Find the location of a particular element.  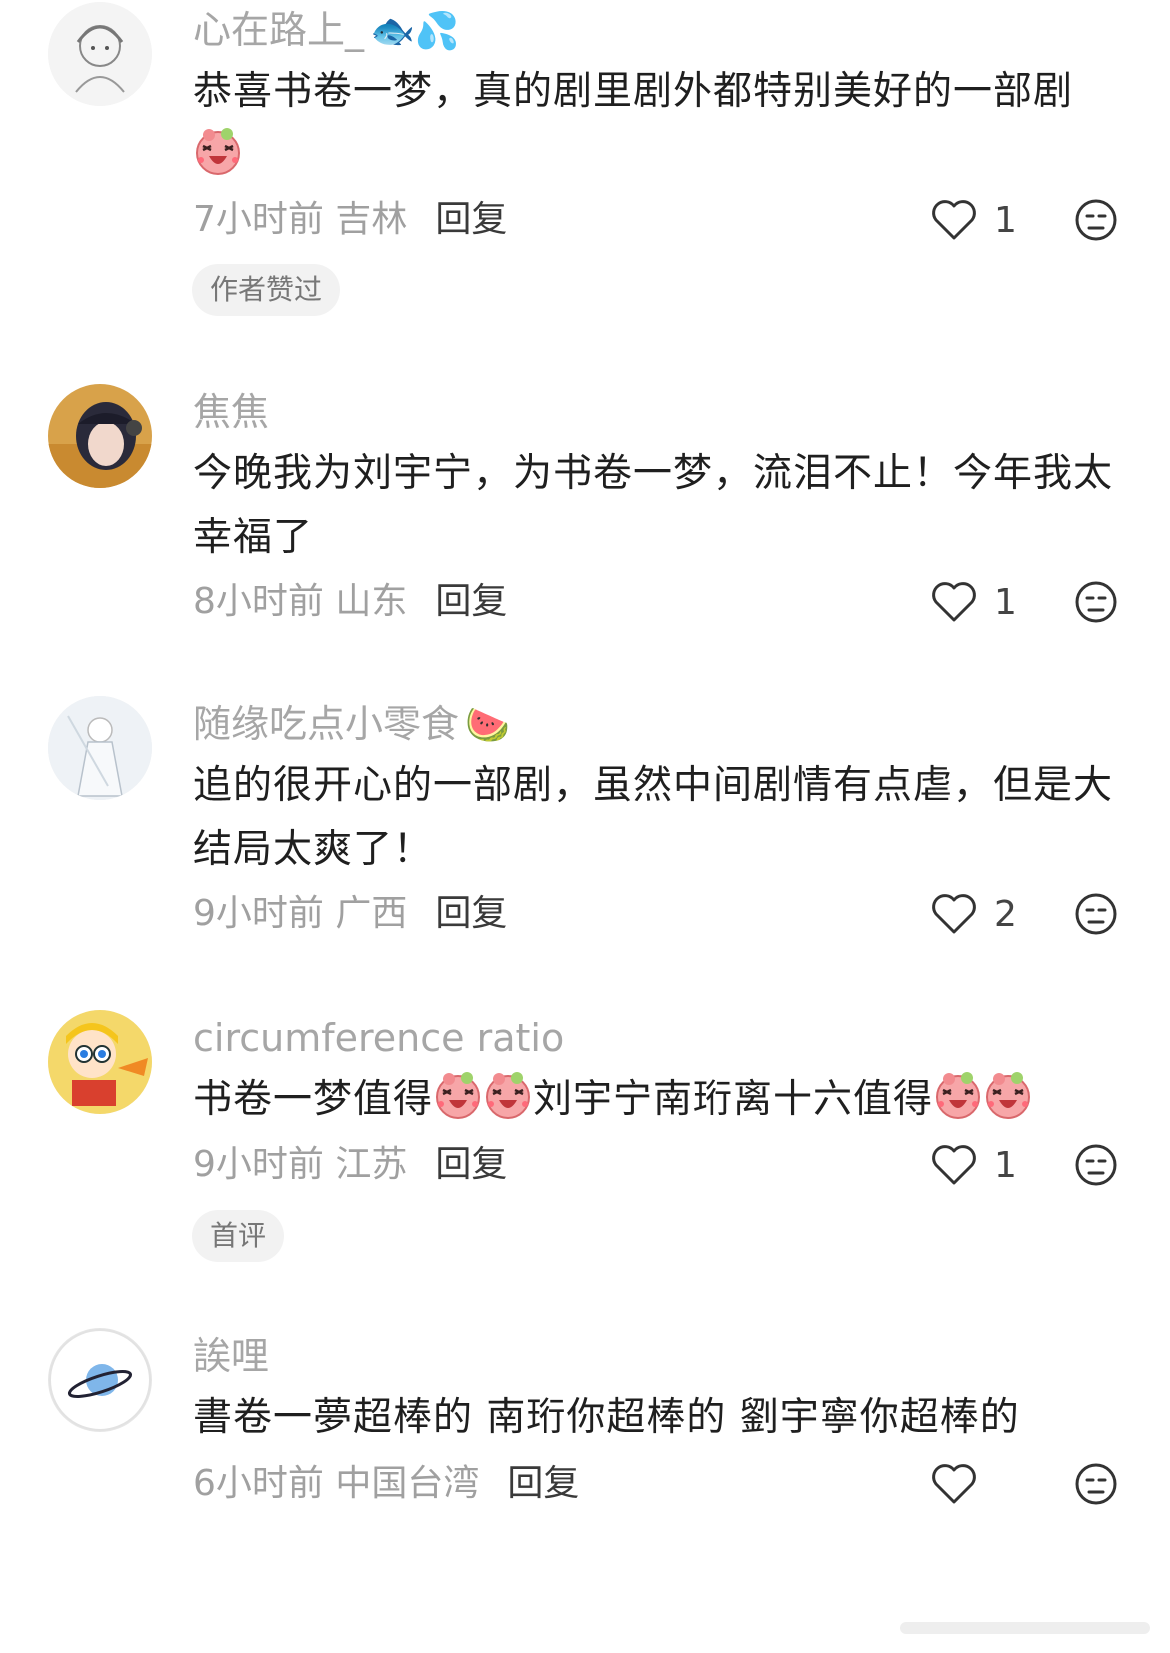

comment-text: 追的很开心的一部剧，虽然中间剧情有点虐，但是大结局太爽了！ is located at coordinates (653, 817).